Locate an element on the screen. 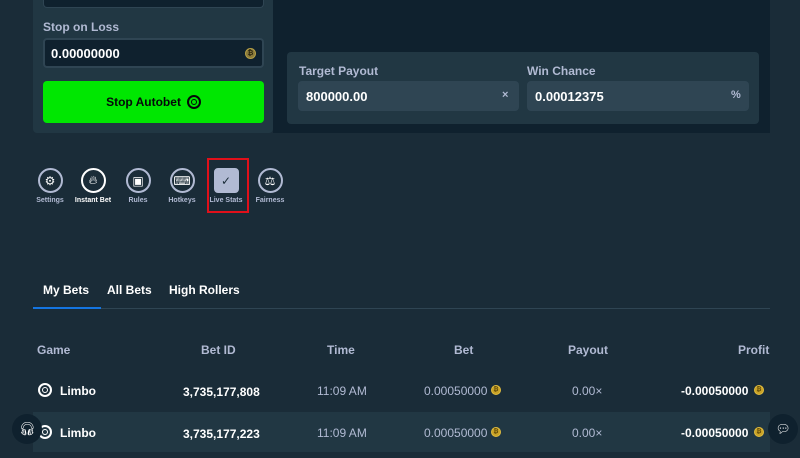  limbo-target-icon is located at coordinates (193, 102).